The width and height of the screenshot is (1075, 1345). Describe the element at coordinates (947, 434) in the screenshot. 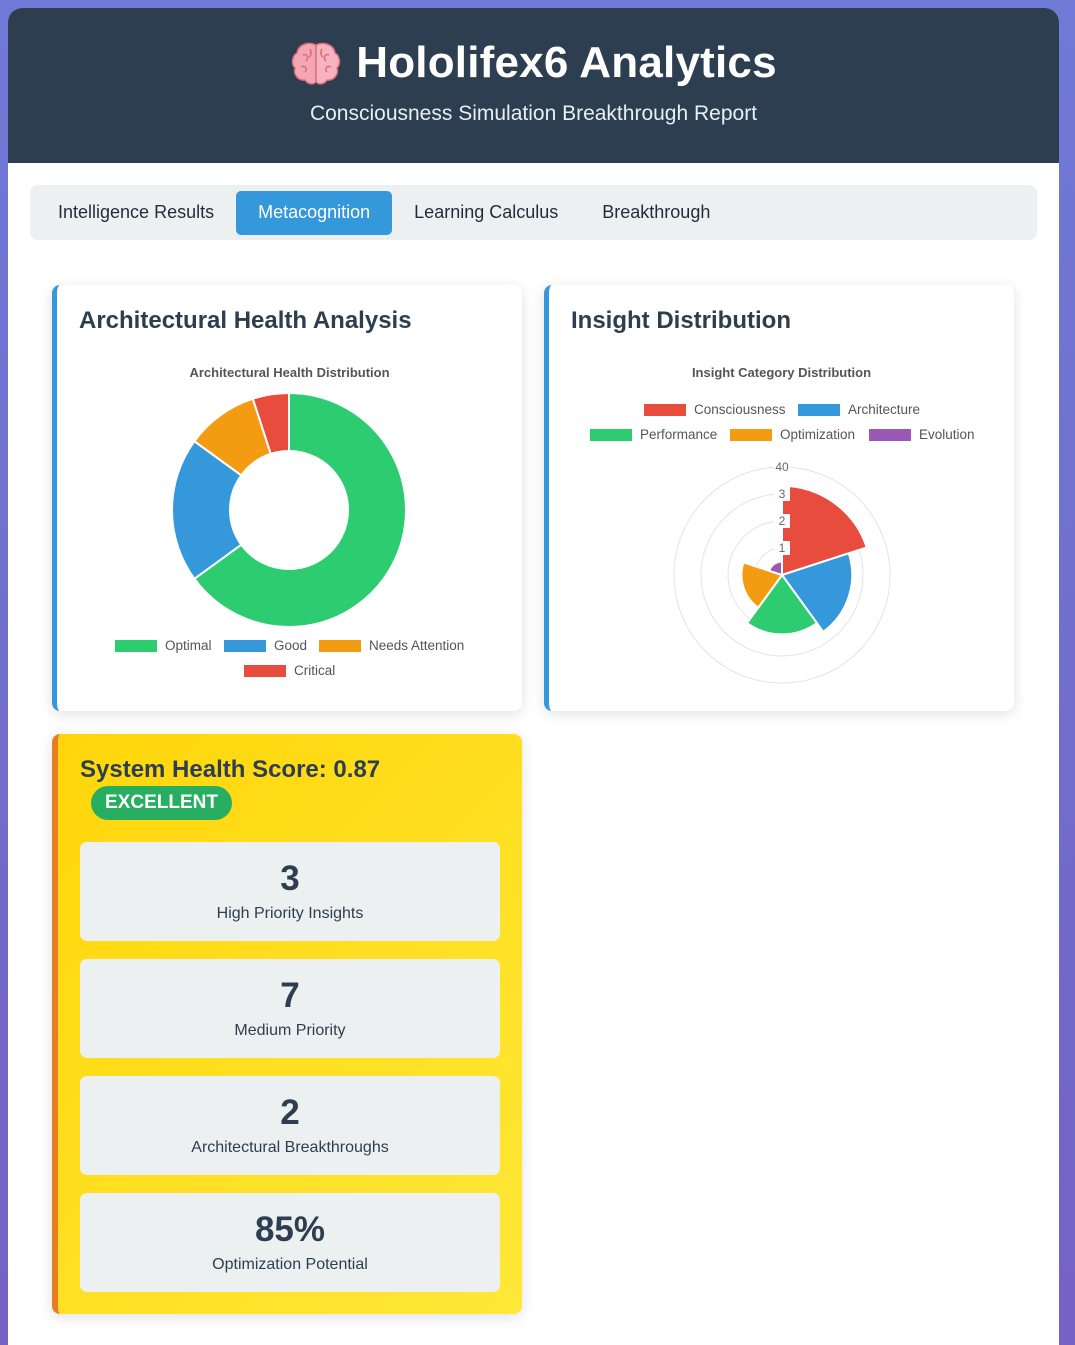

I see `legend-label: Evolution` at that location.